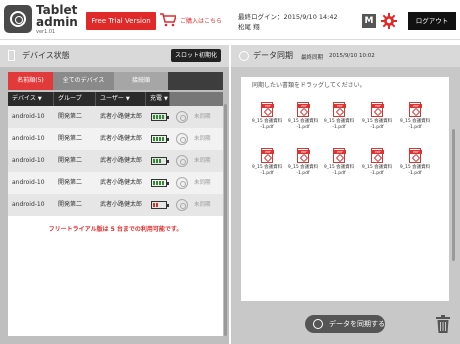 This screenshot has width=460, height=344. I want to click on login-info: 最終ログイン：2015/9/10 14:42 松尾 翔, so click(288, 22).